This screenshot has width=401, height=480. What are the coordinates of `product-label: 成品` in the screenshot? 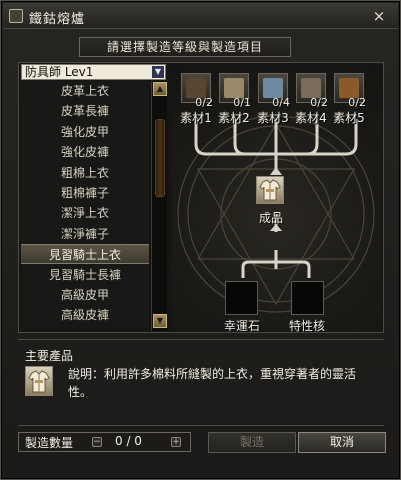 It's located at (270, 218).